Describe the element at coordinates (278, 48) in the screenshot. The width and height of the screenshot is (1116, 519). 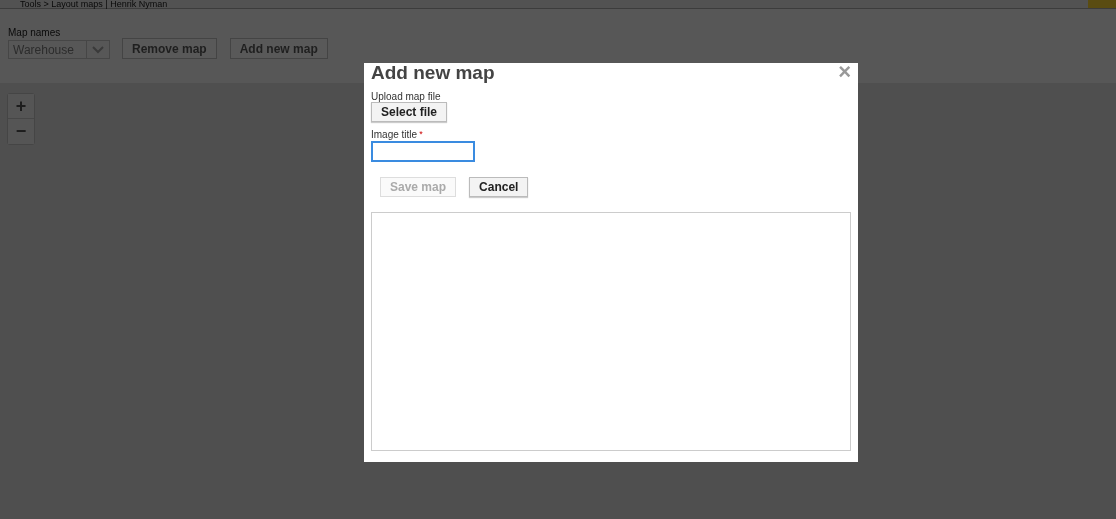
I see `toolbar-button: Add new map` at that location.